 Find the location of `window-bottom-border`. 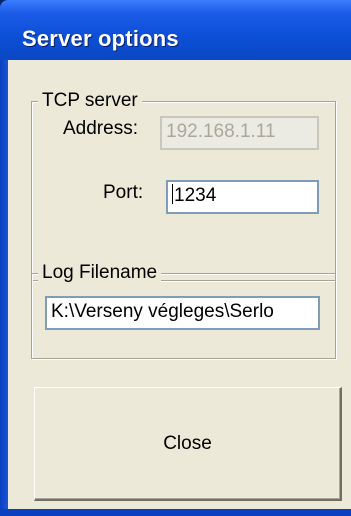

window-bottom-border is located at coordinates (175, 512).